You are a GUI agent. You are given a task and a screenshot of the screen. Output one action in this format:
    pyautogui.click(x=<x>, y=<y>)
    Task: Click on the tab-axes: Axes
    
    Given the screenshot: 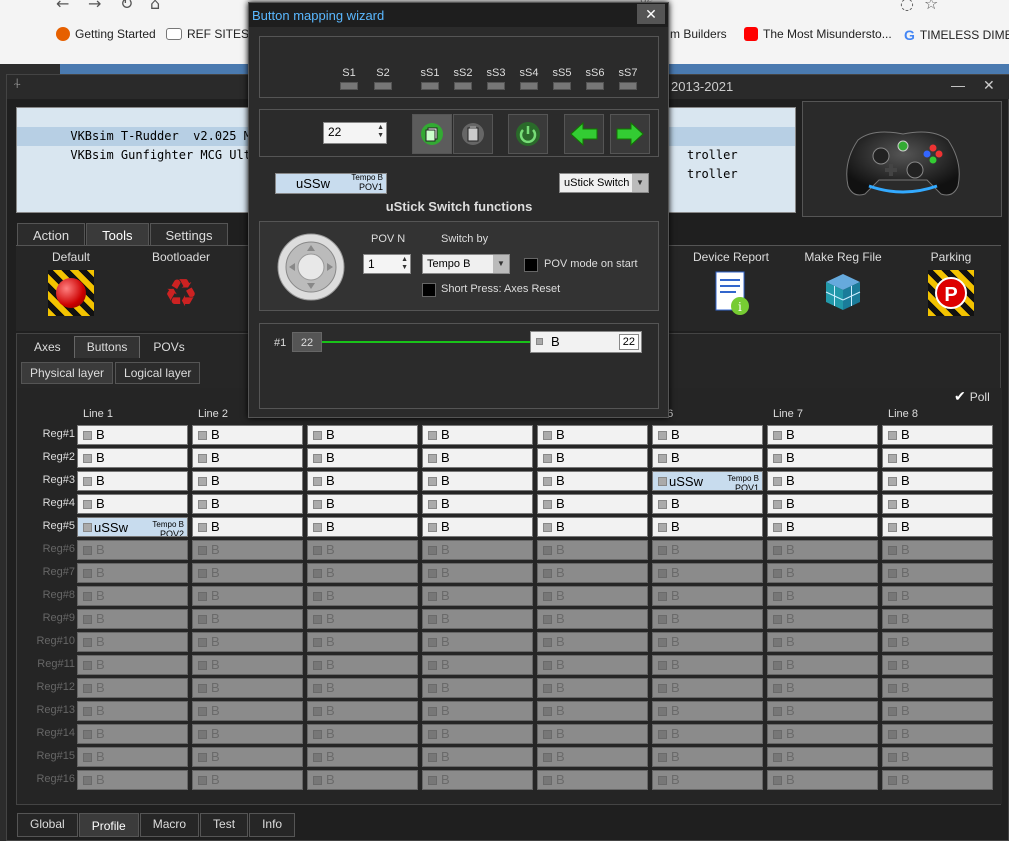 What is the action you would take?
    pyautogui.click(x=47, y=347)
    